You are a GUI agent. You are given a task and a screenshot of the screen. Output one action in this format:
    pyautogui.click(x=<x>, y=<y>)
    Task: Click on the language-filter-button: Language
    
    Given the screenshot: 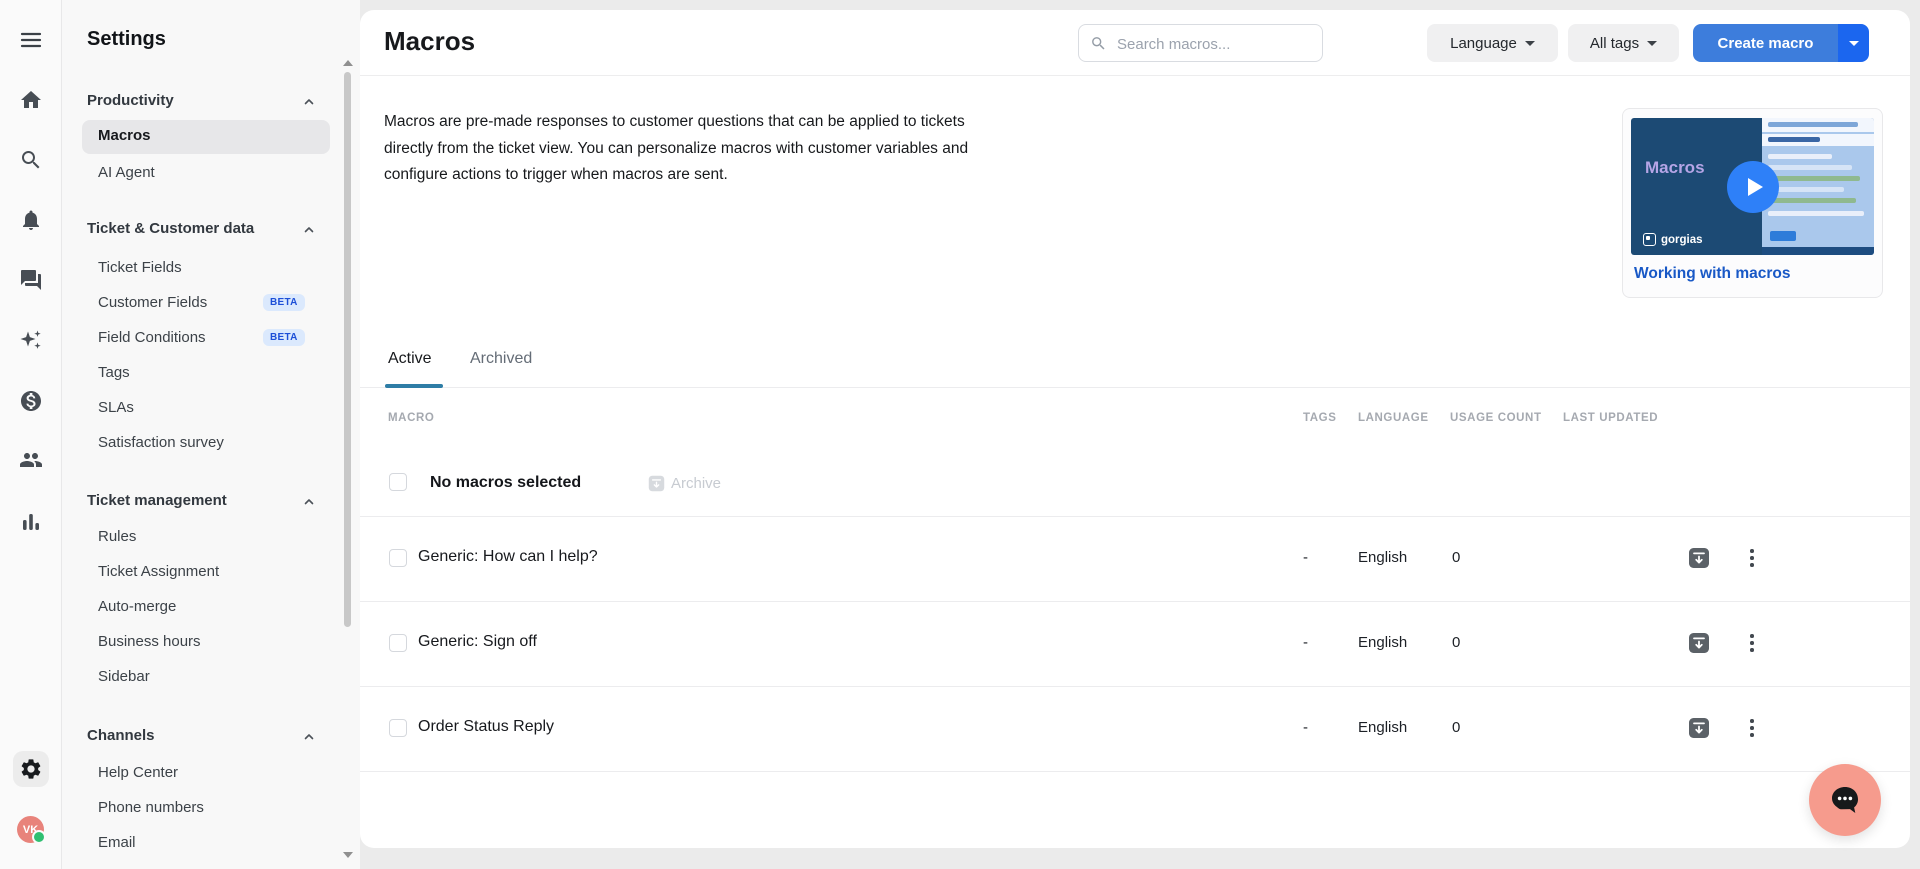 What is the action you would take?
    pyautogui.click(x=1492, y=43)
    